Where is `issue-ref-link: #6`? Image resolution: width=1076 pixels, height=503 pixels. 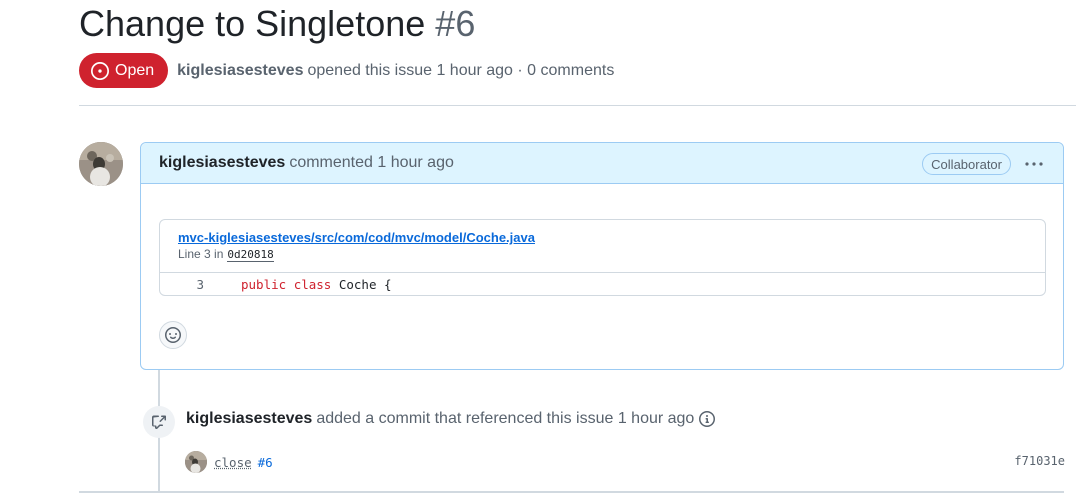 issue-ref-link: #6 is located at coordinates (265, 462).